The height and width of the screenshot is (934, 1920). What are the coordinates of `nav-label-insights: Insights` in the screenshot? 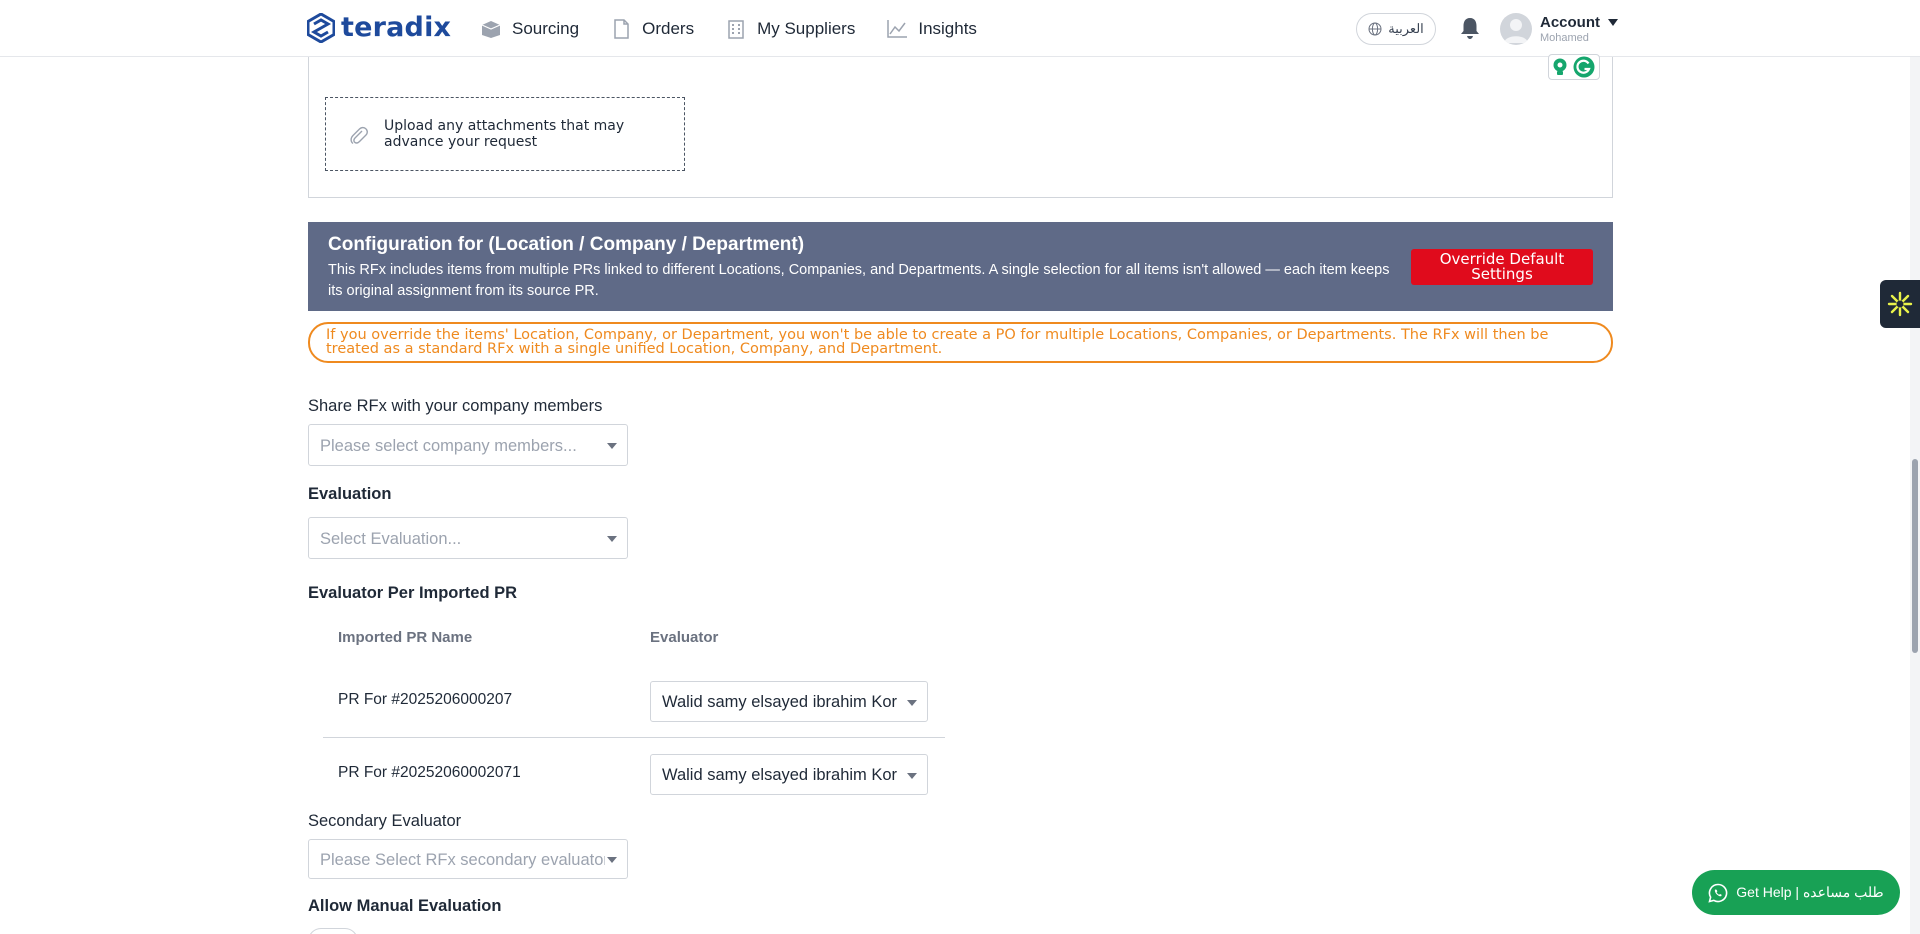 It's located at (947, 28).